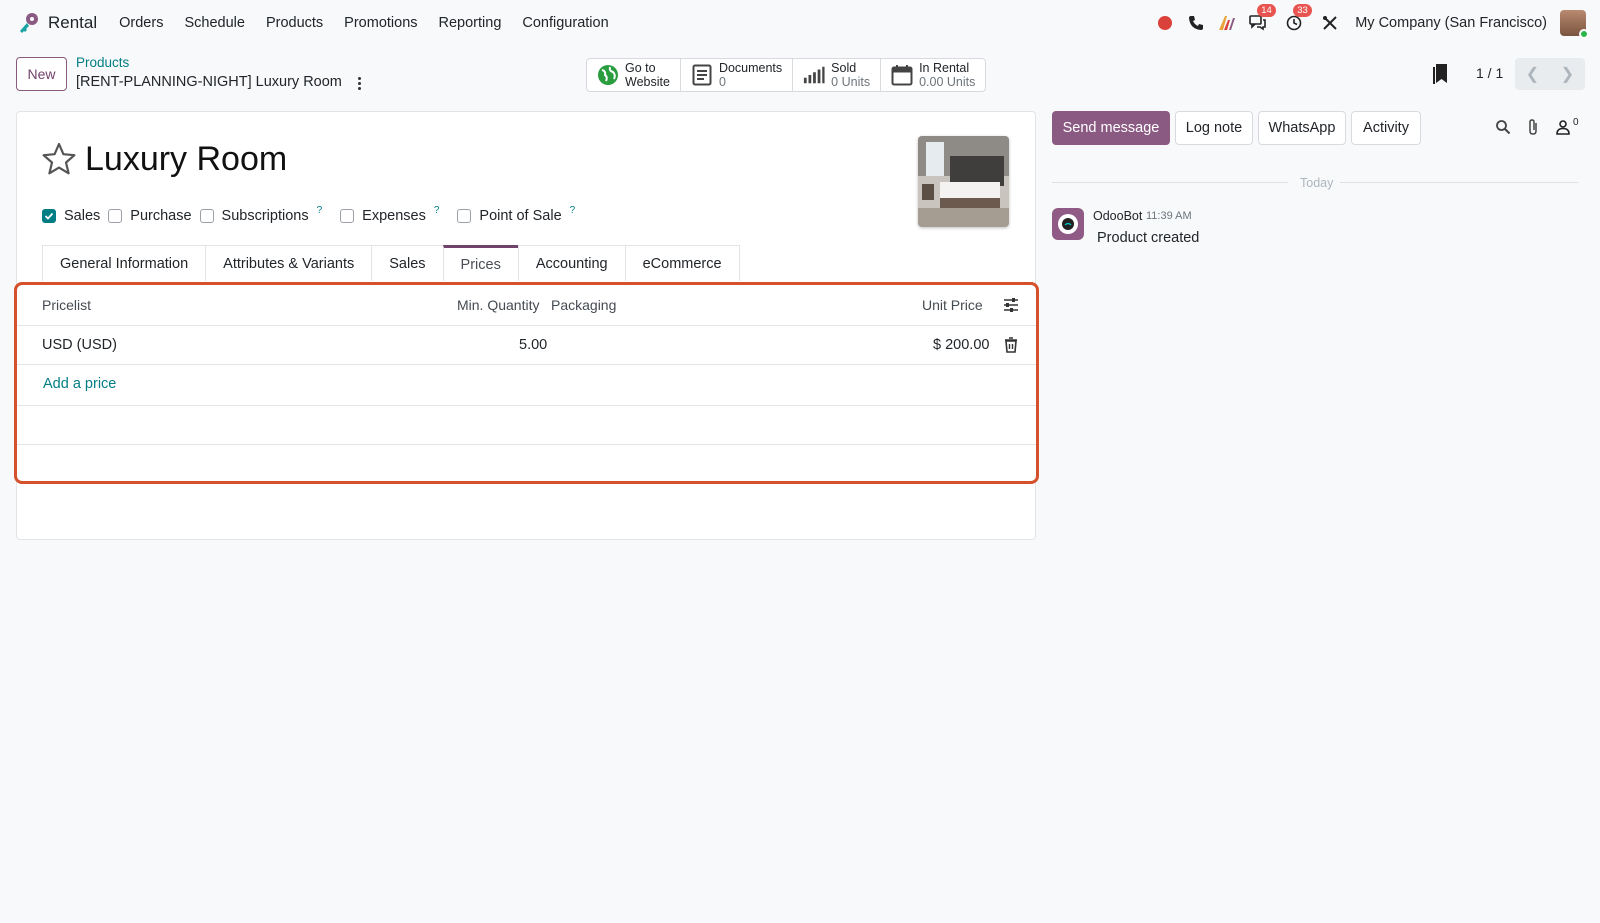  Describe the element at coordinates (289, 263) in the screenshot. I see `tab-attributes-variants: Attributes & Variants` at that location.